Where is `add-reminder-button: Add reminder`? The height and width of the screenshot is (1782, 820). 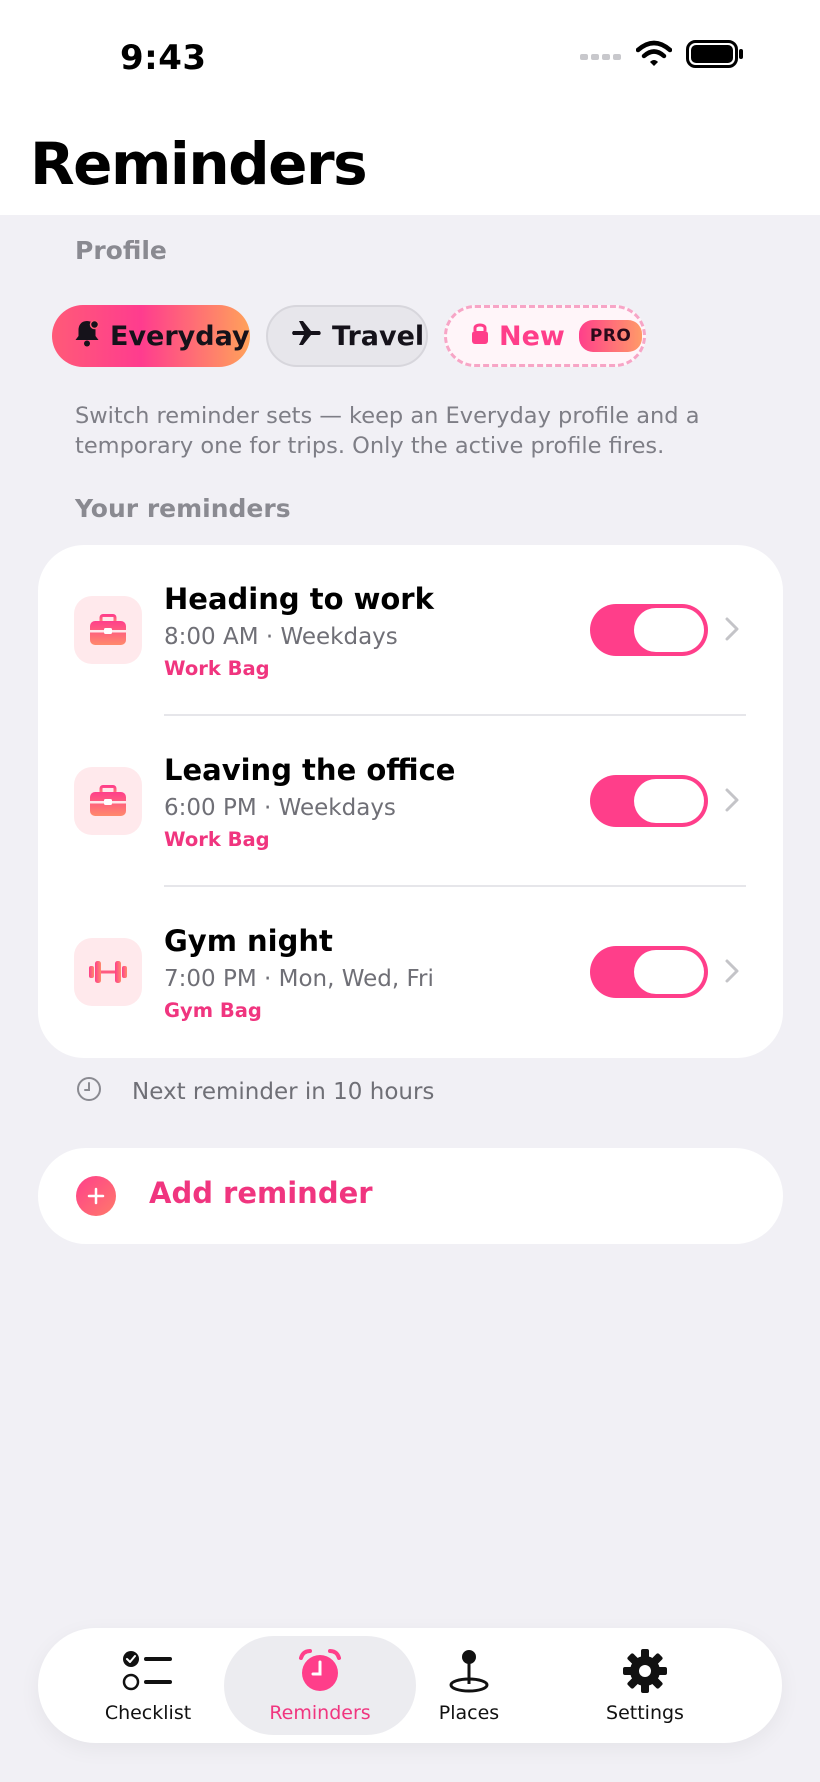
add-reminder-button: Add reminder is located at coordinates (410, 1196).